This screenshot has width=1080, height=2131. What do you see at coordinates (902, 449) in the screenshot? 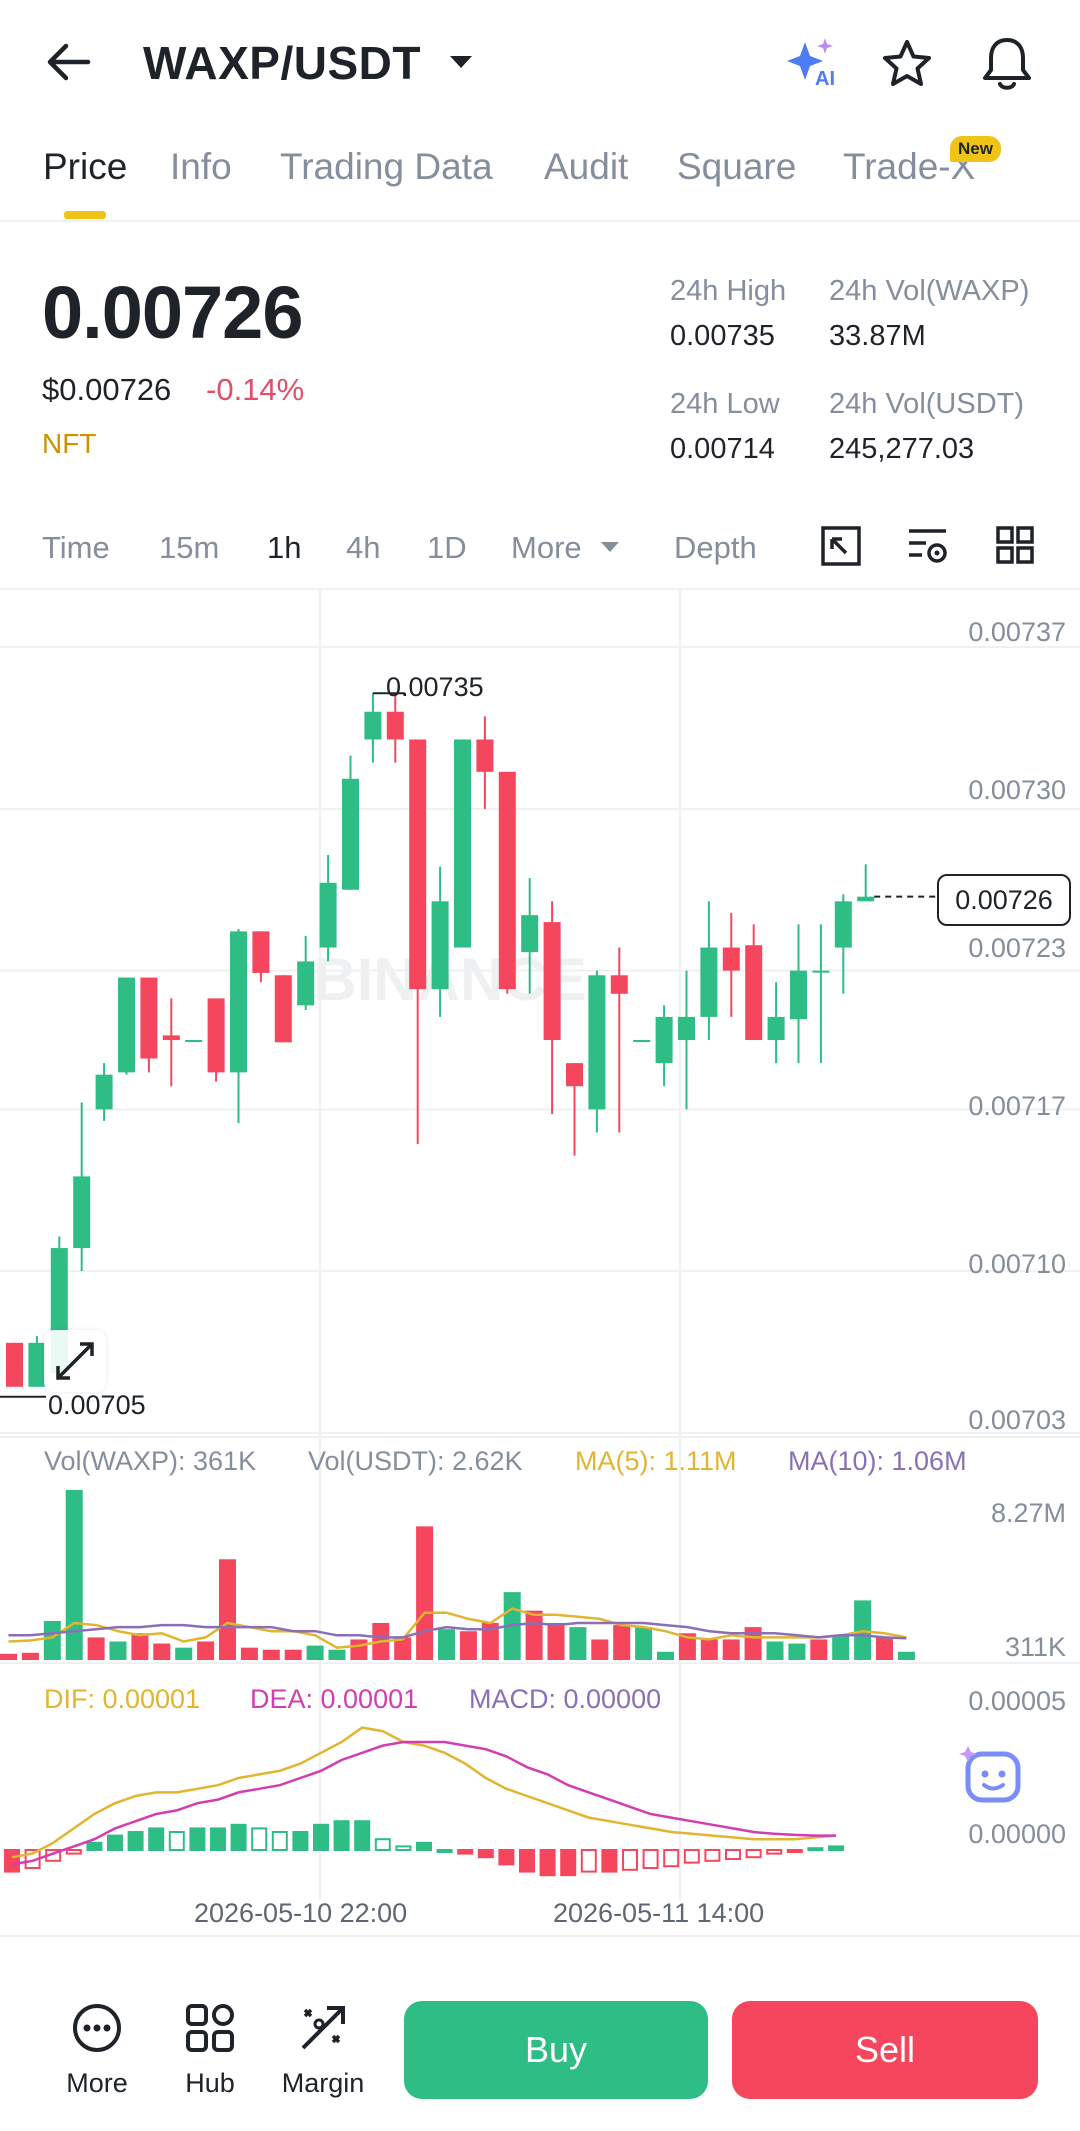
I see `vol-quote-value: 245,277.03` at bounding box center [902, 449].